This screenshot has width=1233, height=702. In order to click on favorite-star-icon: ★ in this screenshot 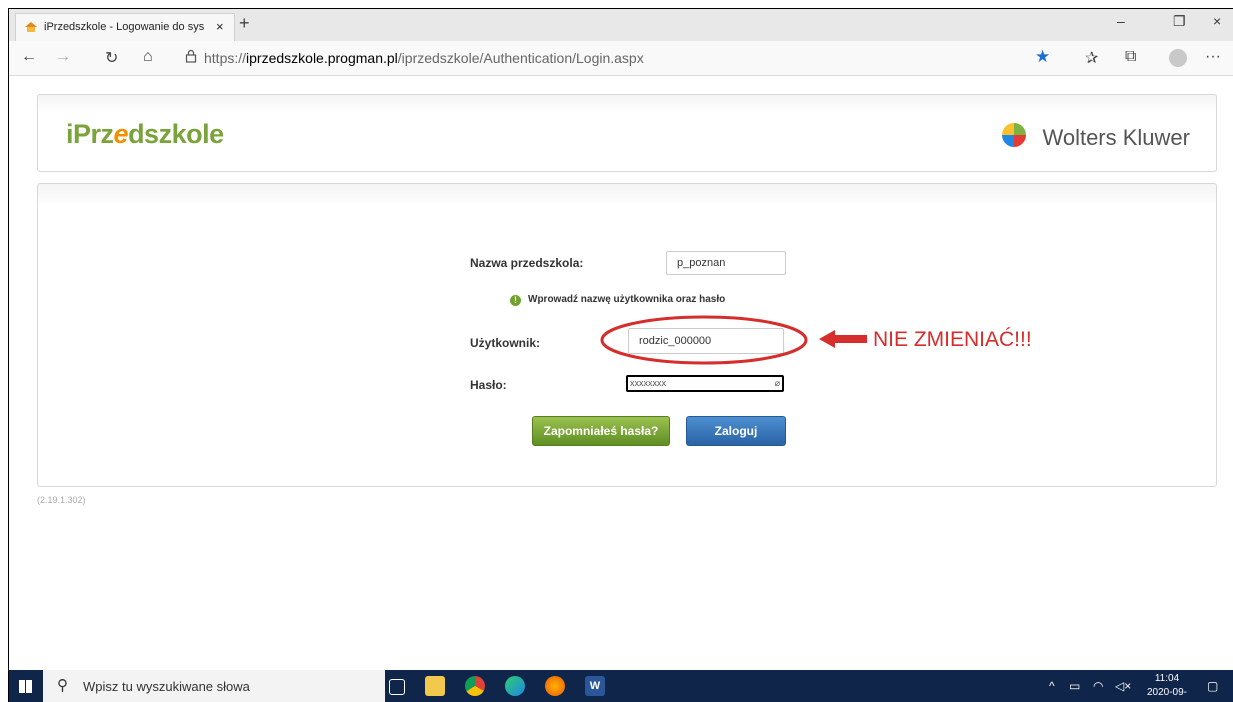, I will do `click(1042, 57)`.